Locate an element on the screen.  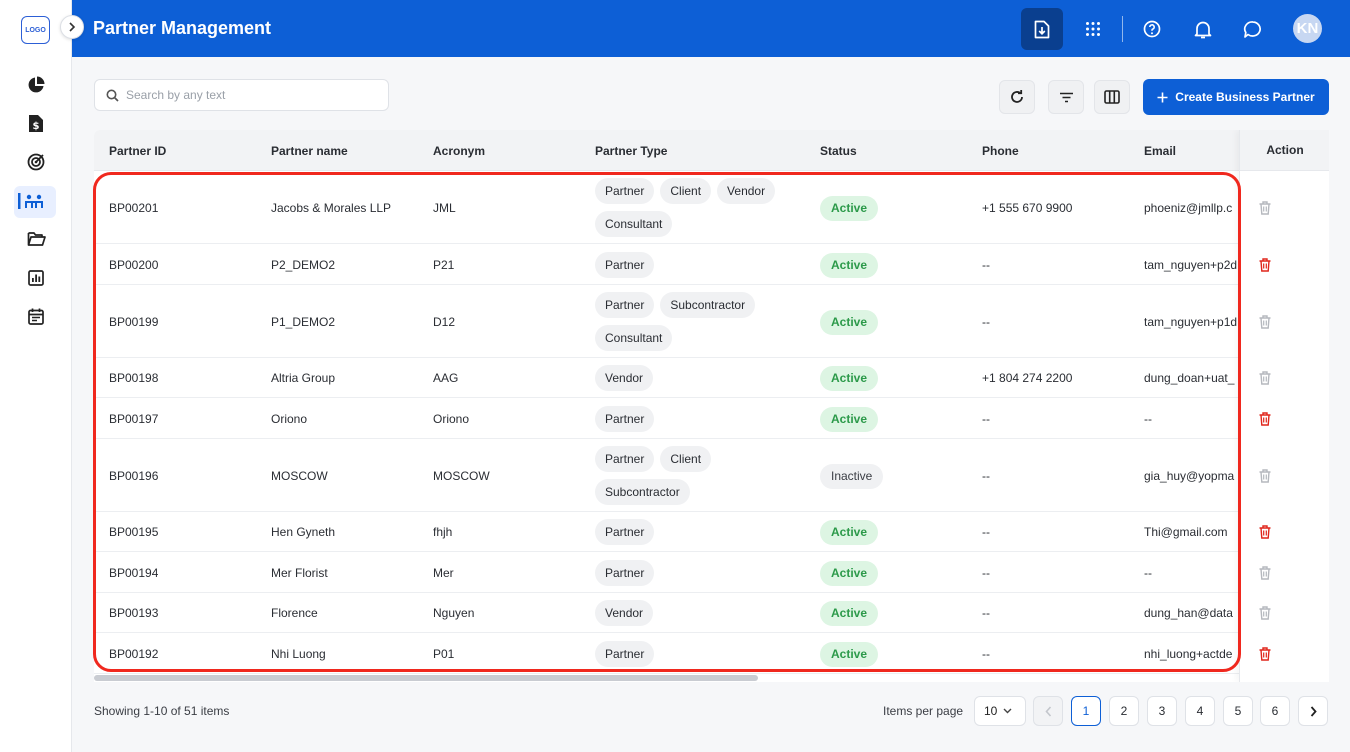
page-button: 6 is located at coordinates (1275, 711).